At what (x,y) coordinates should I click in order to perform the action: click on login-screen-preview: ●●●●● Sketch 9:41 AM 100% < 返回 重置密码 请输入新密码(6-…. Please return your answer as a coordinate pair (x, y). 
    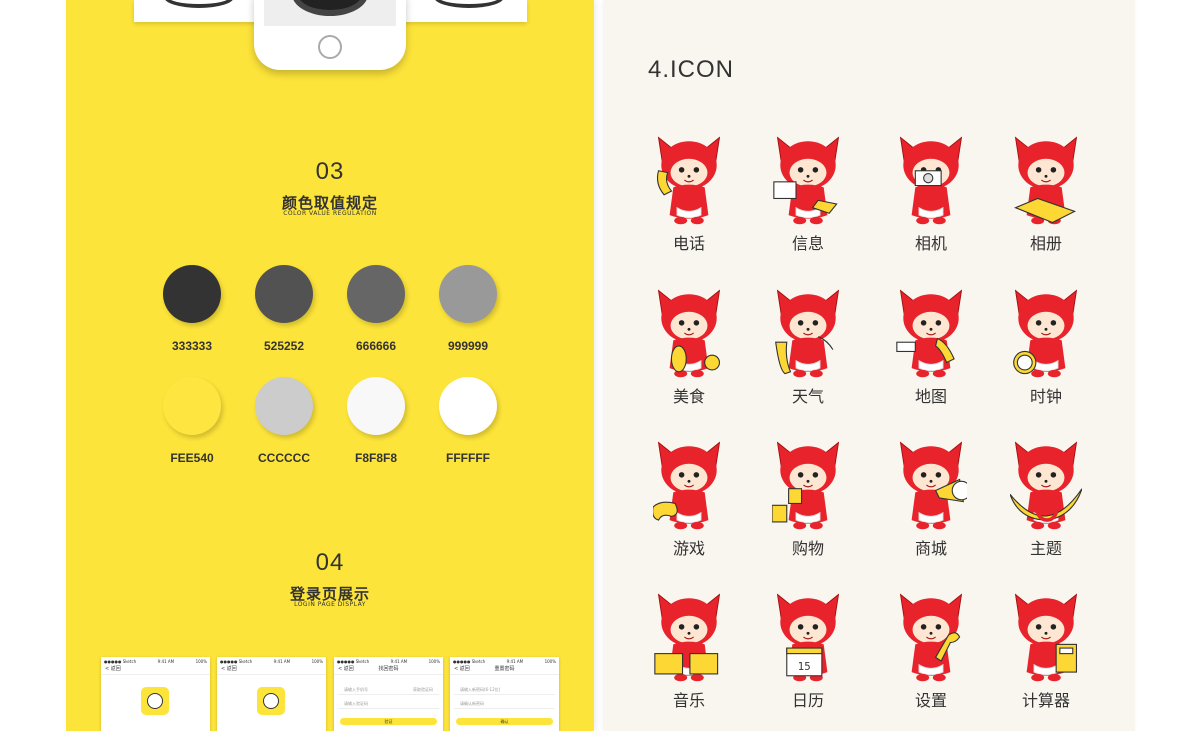
    Looking at the image, I should click on (504, 694).